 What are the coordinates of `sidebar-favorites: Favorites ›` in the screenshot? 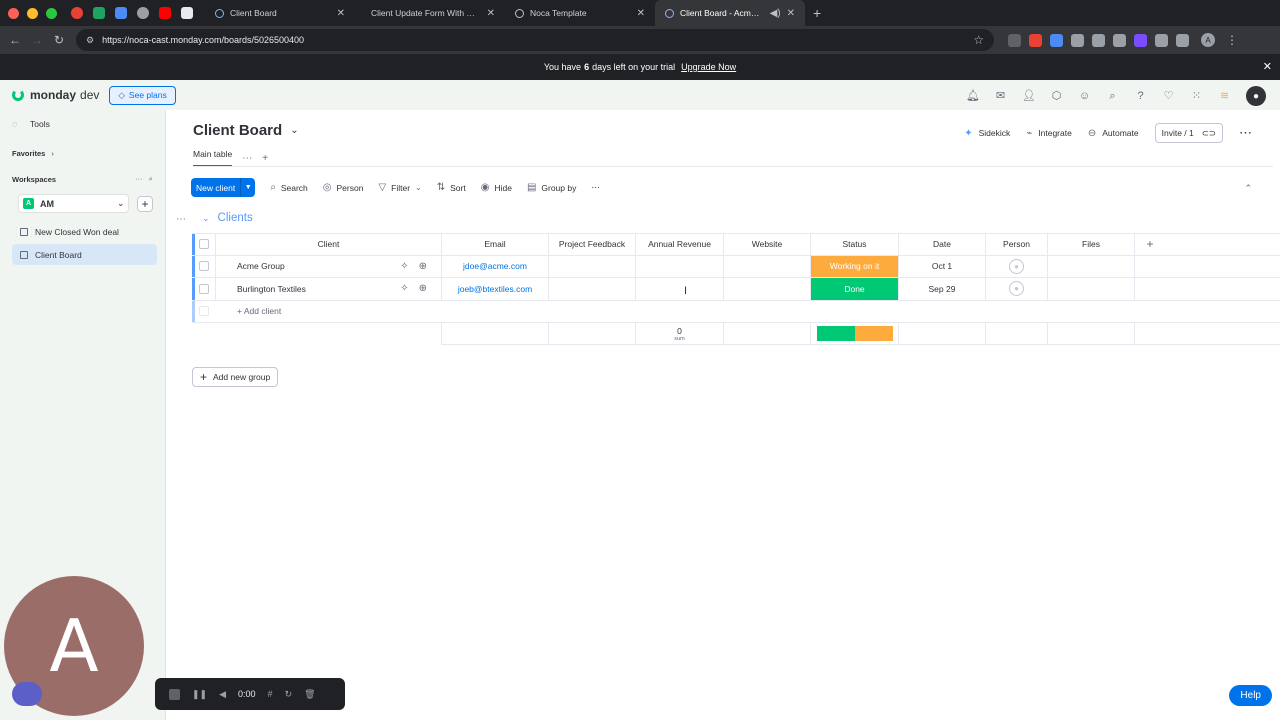 It's located at (82, 153).